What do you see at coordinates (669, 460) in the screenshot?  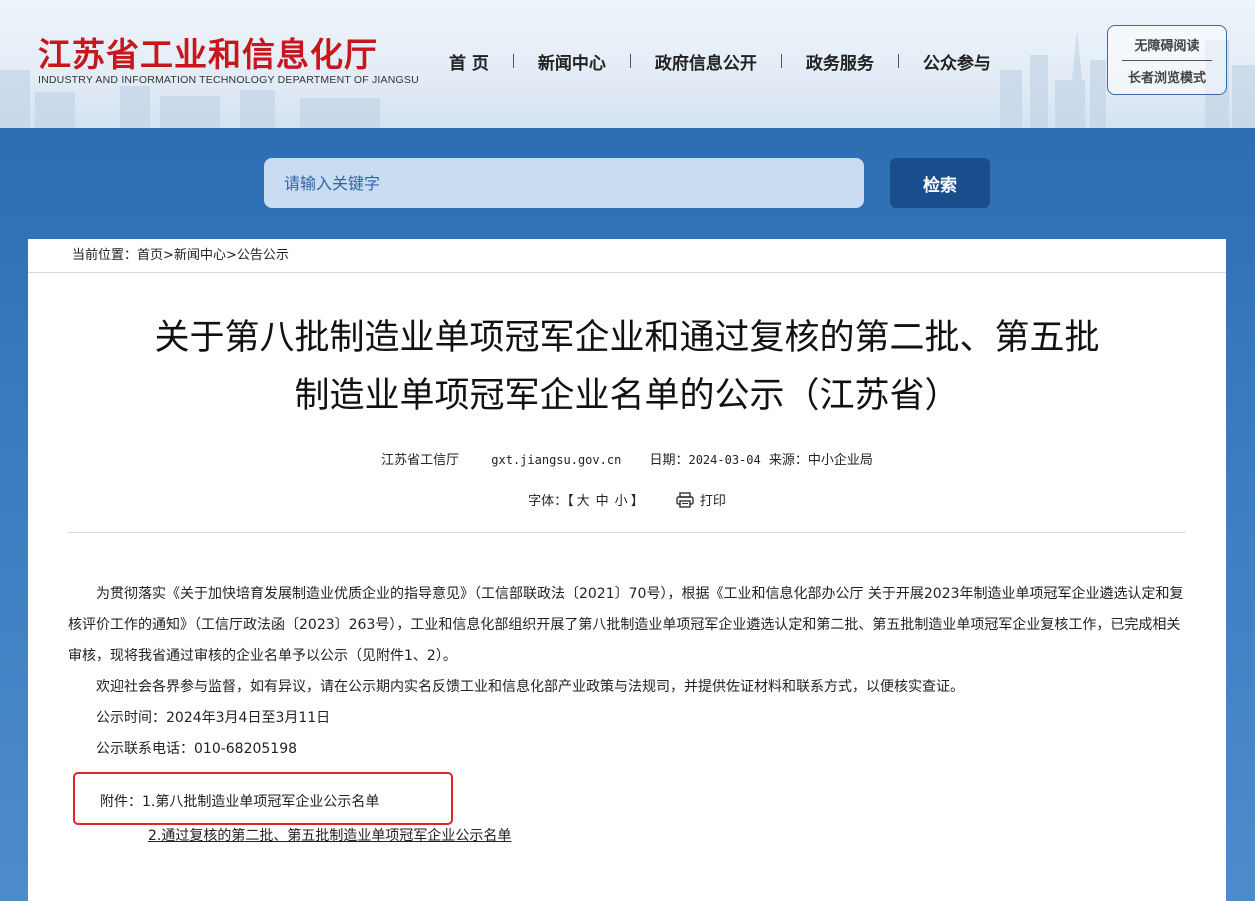 I see `article-date-label: 日期：` at bounding box center [669, 460].